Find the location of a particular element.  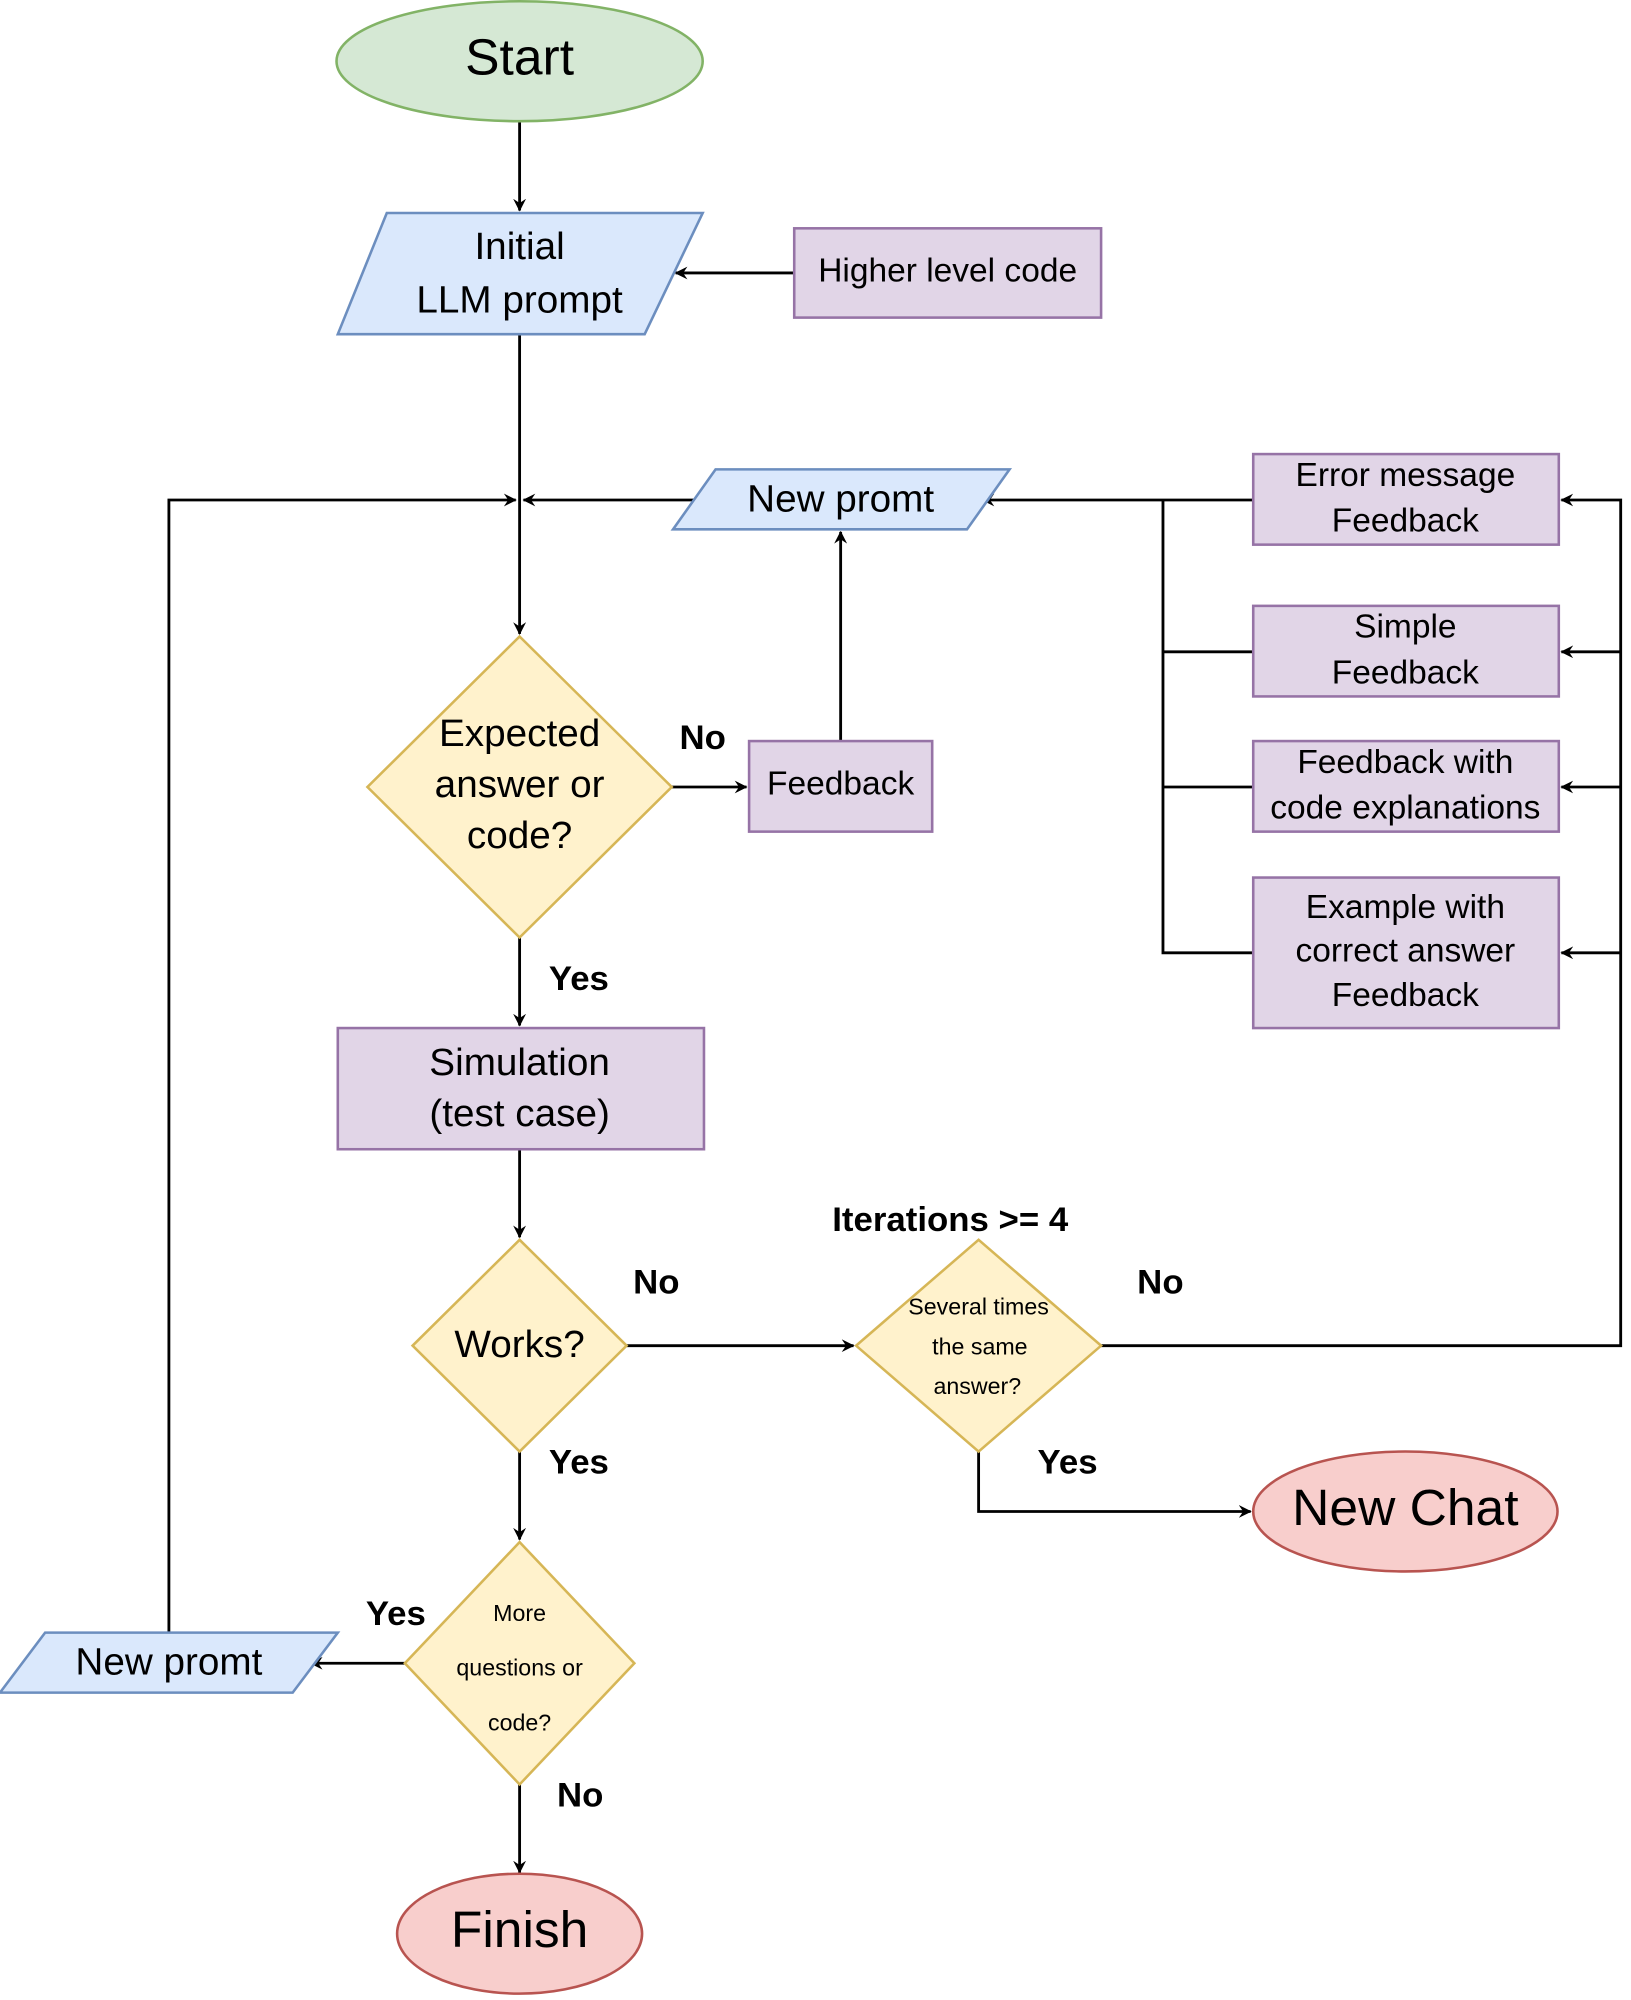

example-feedback-line1: Example with is located at coordinates (1405, 907).